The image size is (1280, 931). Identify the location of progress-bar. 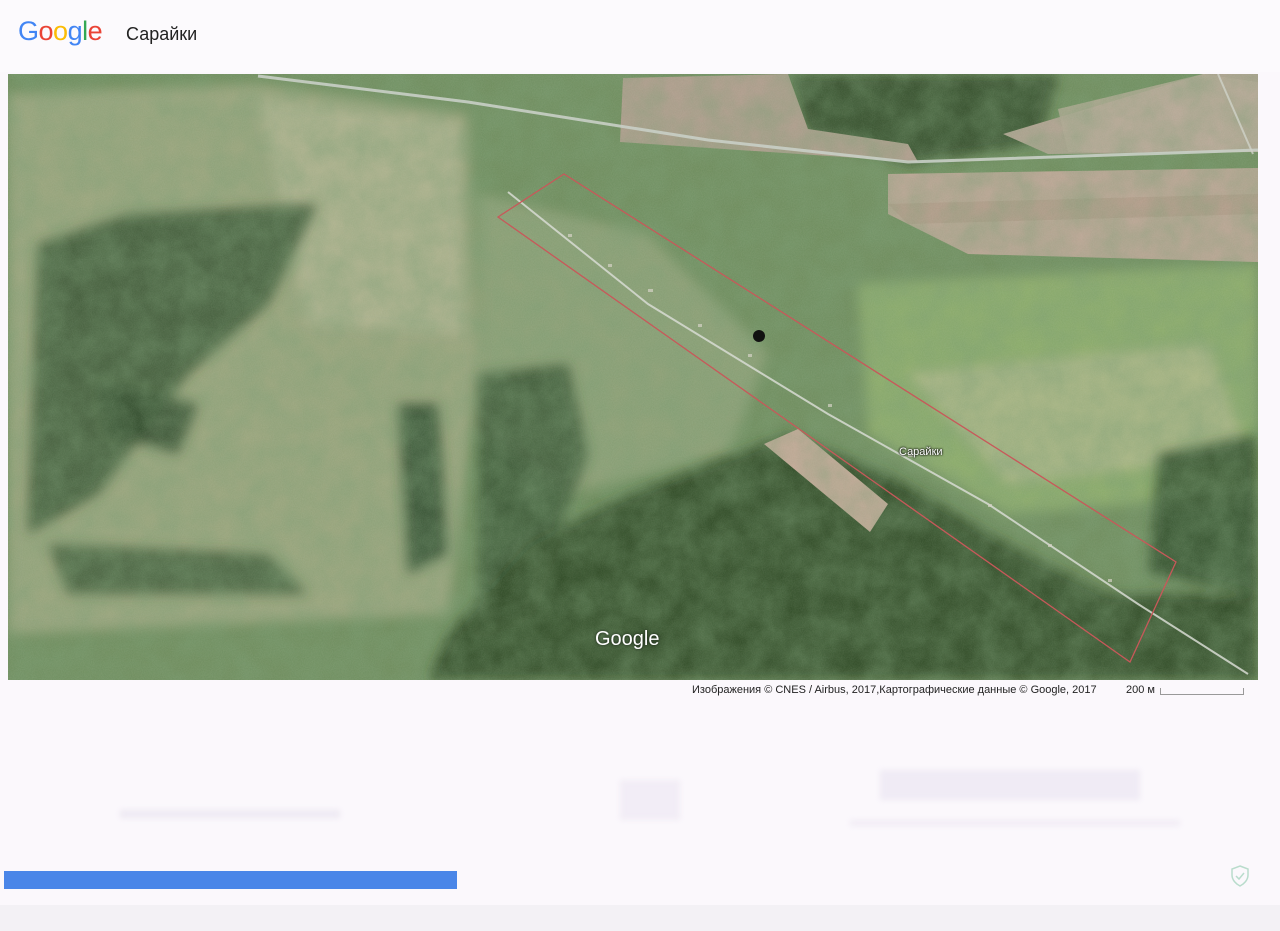
(230, 880).